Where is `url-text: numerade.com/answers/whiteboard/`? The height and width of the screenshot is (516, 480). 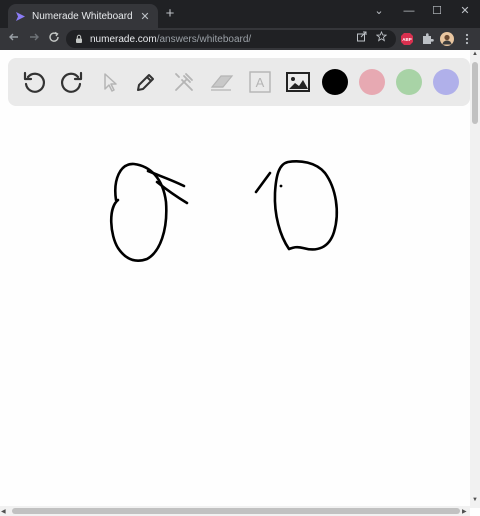 url-text: numerade.com/answers/whiteboard/ is located at coordinates (170, 39).